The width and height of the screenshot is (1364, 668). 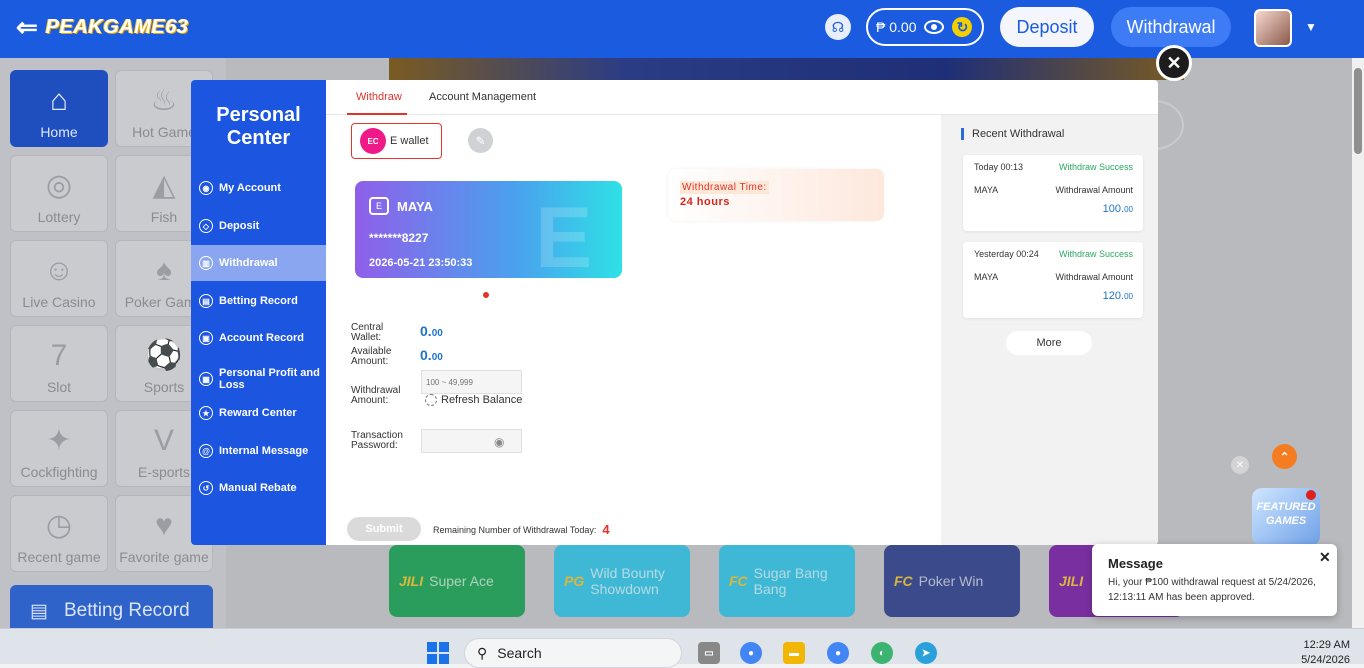 I want to click on sidebar-item-label: Home, so click(x=59, y=132).